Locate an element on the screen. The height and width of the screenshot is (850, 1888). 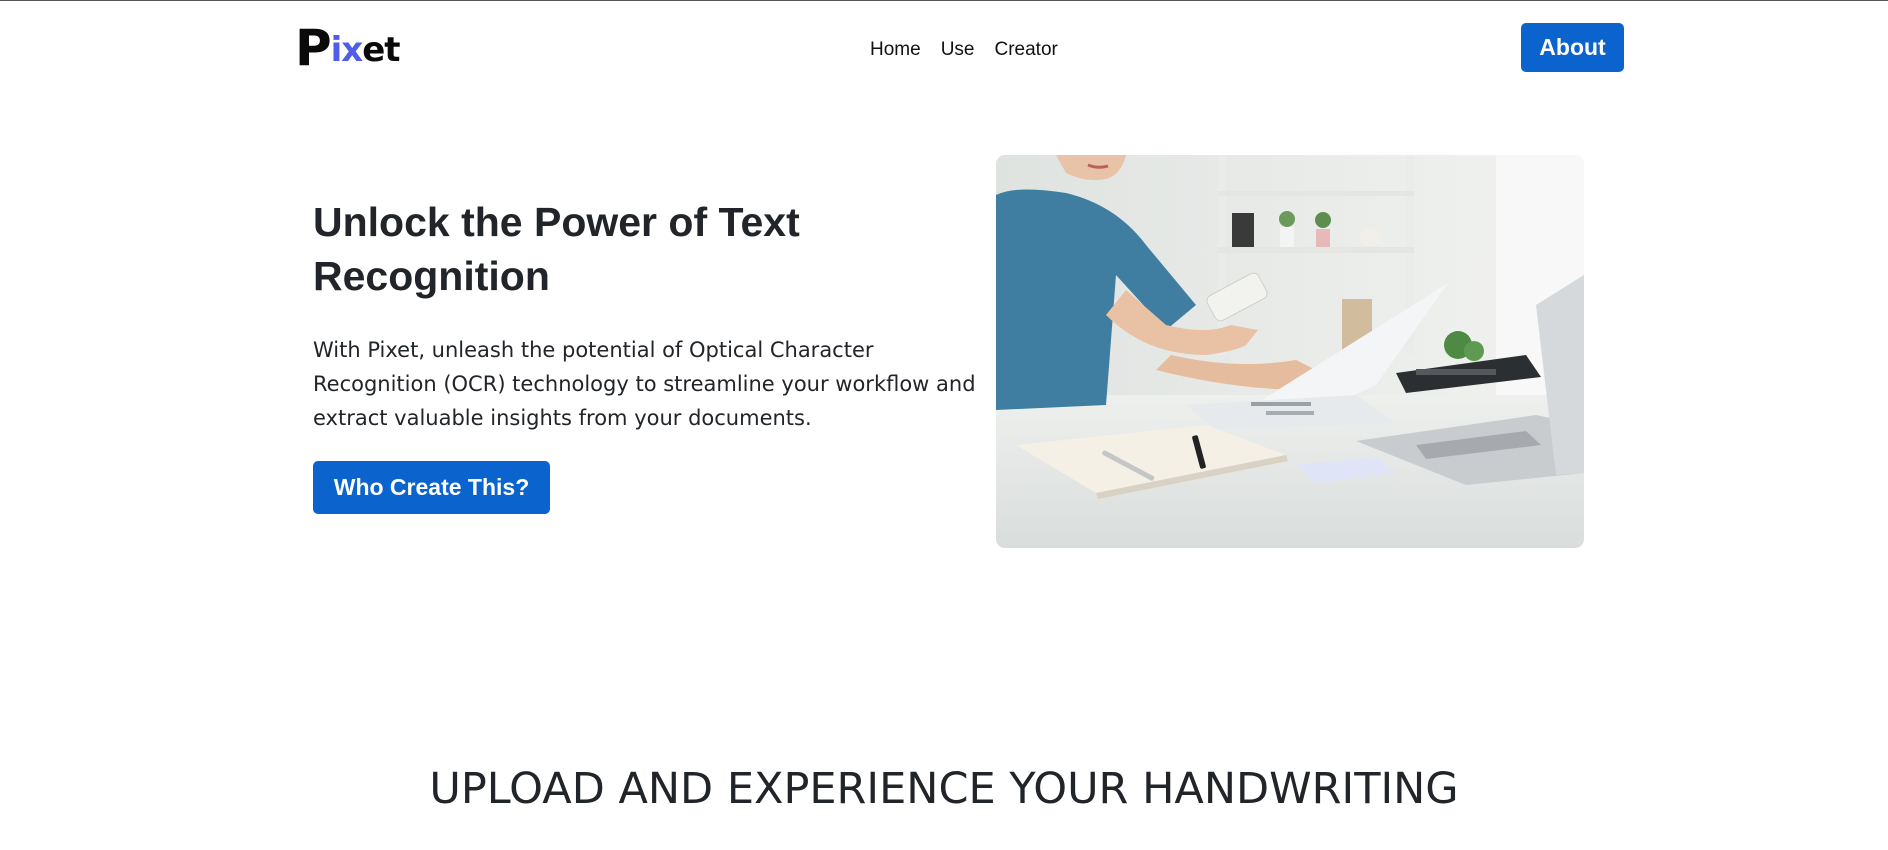
nav-link-use: Use is located at coordinates (958, 50).